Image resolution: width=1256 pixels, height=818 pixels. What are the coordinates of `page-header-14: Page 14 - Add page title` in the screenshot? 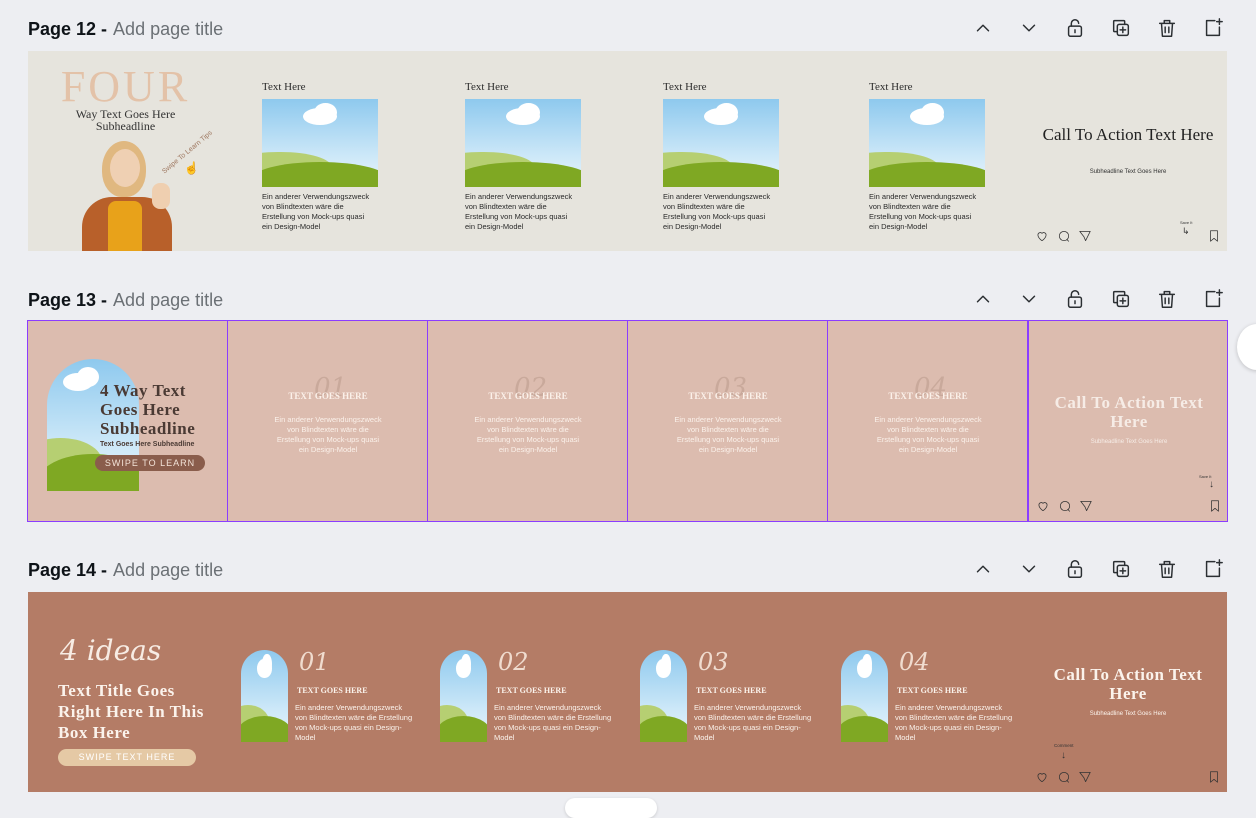 It's located at (125, 570).